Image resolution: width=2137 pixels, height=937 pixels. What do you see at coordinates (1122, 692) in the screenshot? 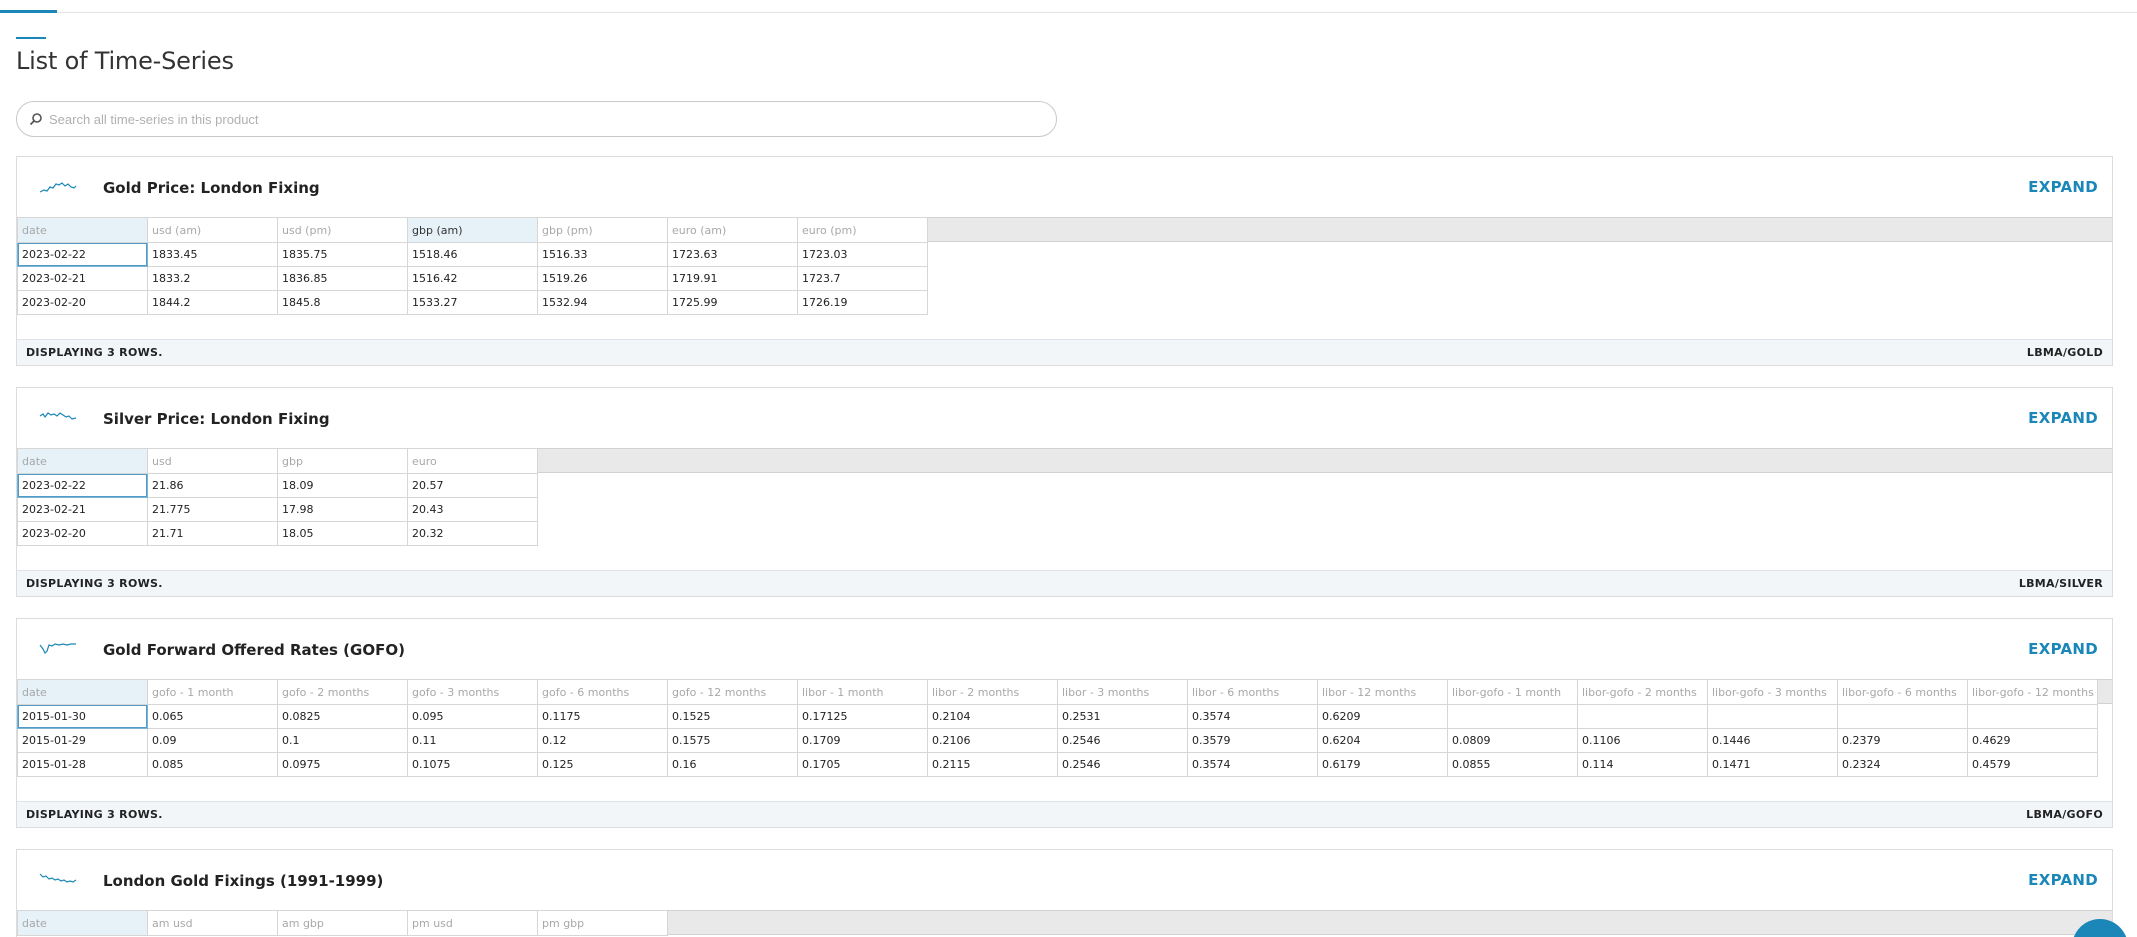
I see `column-header: libor - 3 months` at bounding box center [1122, 692].